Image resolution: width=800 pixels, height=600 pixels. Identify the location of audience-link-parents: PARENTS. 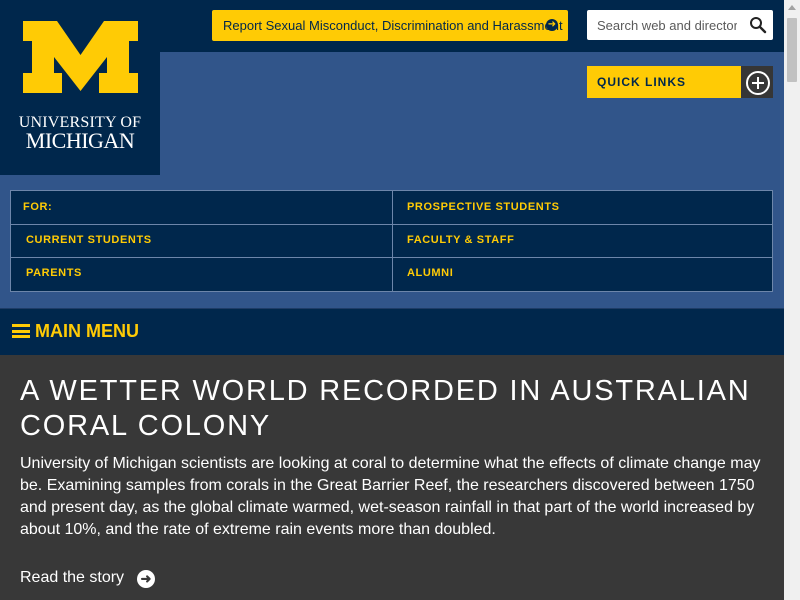
(54, 273).